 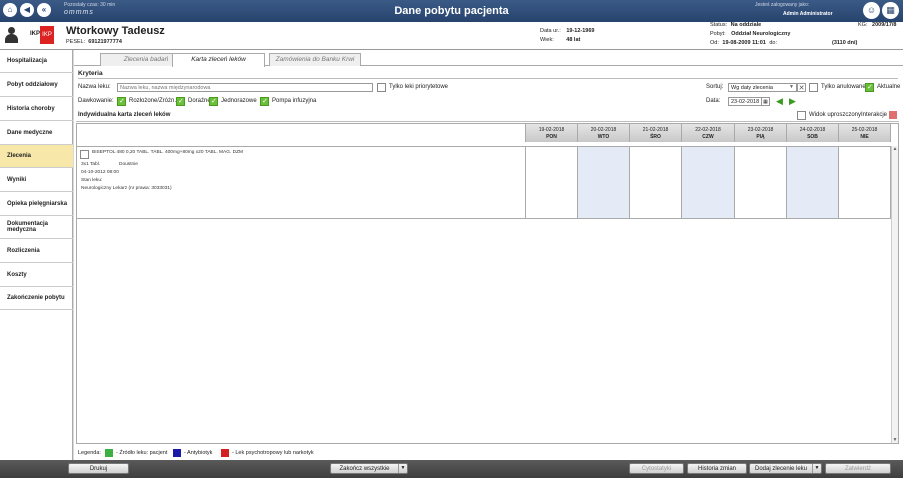 What do you see at coordinates (812, 133) in the screenshot?
I see `day-header-sat: 24-02-2018 SOB` at bounding box center [812, 133].